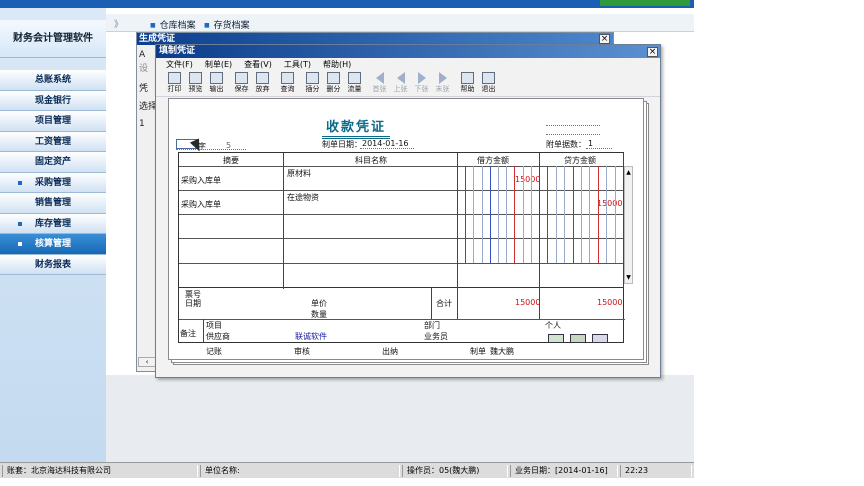  I want to click on insert-entry-icon, so click(312, 78).